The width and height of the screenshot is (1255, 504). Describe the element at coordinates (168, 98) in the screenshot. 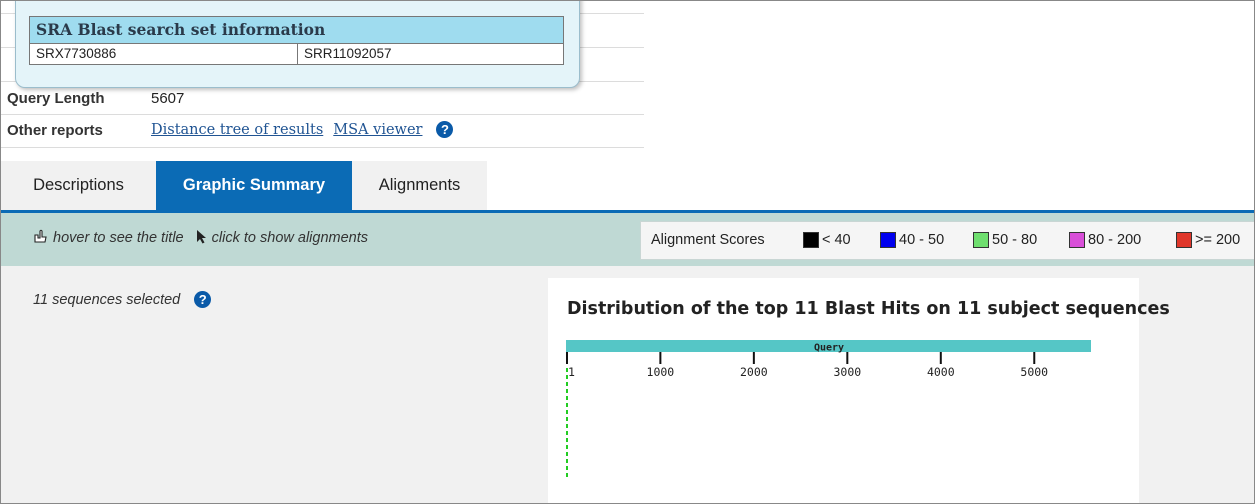

I see `query-length-value: 5607` at that location.